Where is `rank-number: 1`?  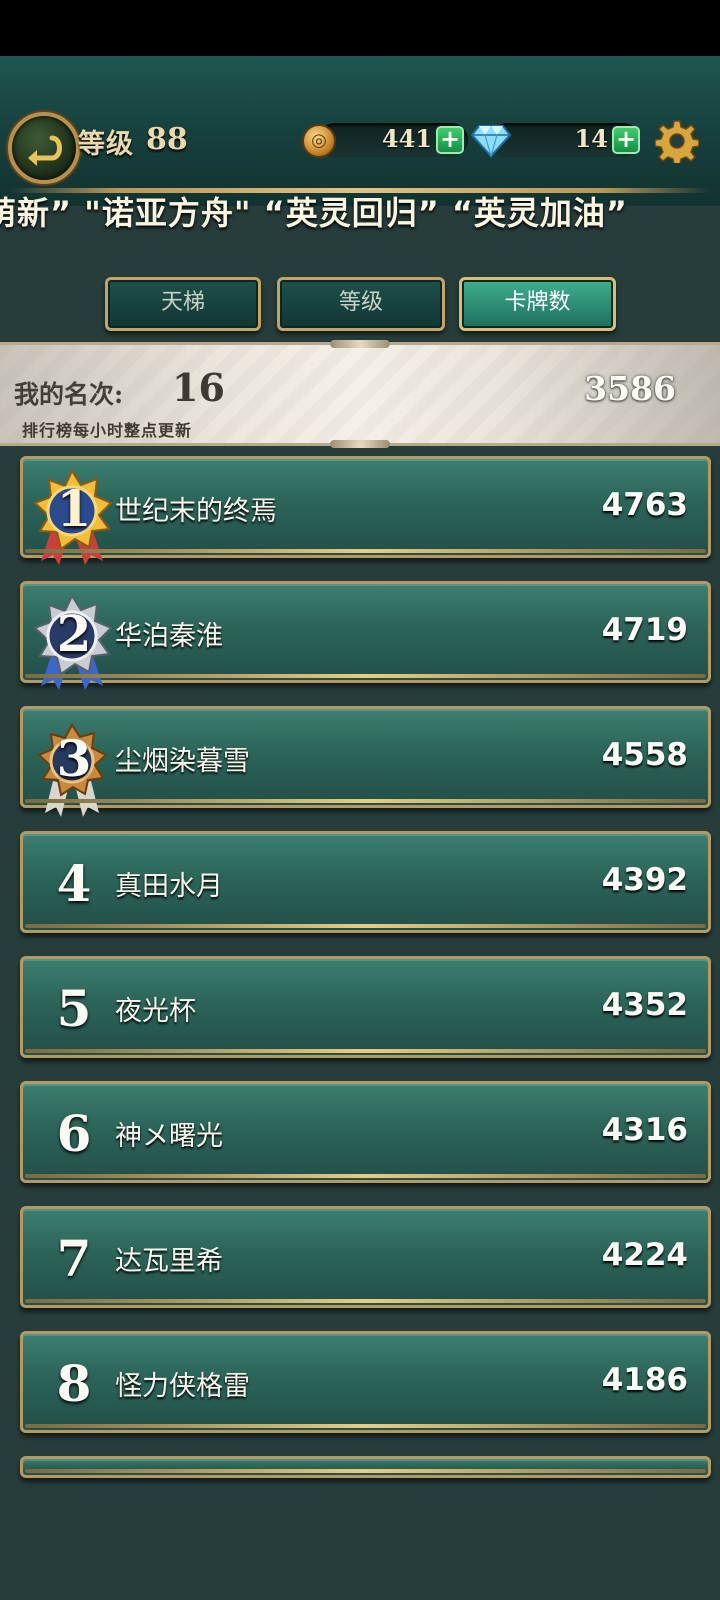 rank-number: 1 is located at coordinates (74, 508).